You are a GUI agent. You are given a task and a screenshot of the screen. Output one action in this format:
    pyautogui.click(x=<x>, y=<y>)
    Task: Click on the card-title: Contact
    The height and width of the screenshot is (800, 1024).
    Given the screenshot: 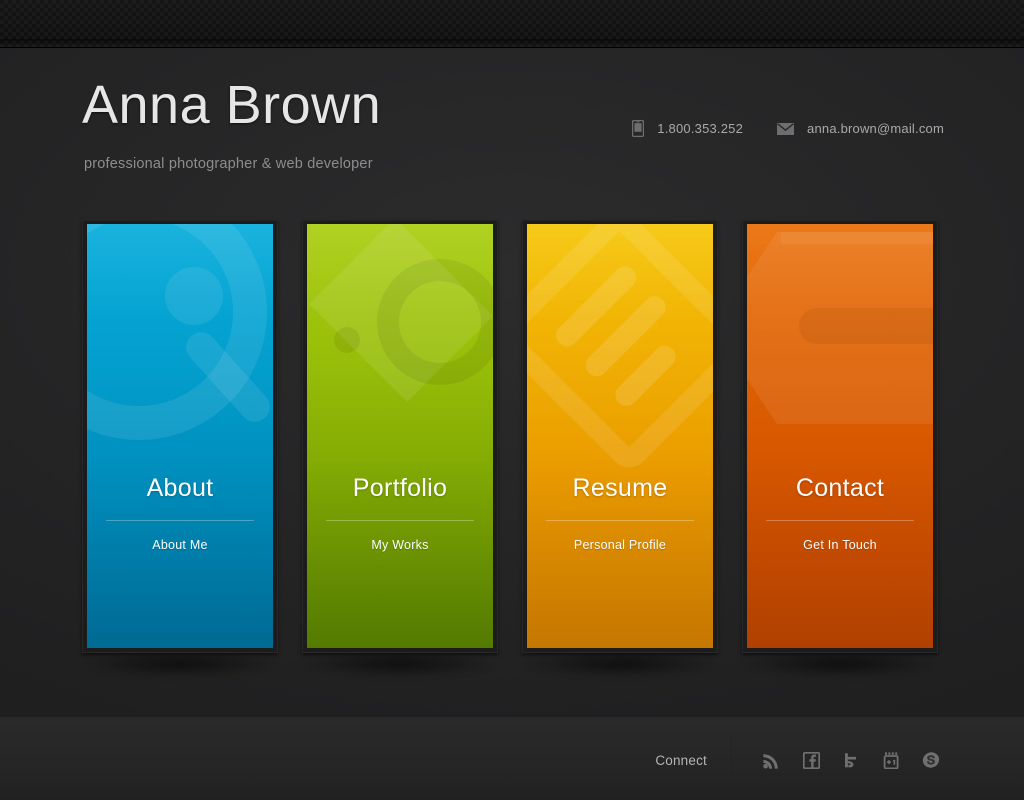 What is the action you would take?
    pyautogui.click(x=840, y=488)
    